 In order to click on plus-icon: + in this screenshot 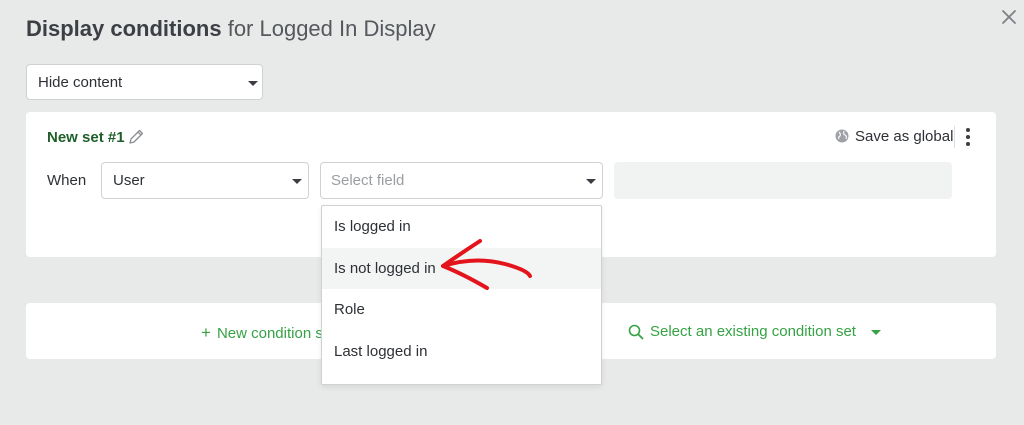, I will do `click(206, 332)`.